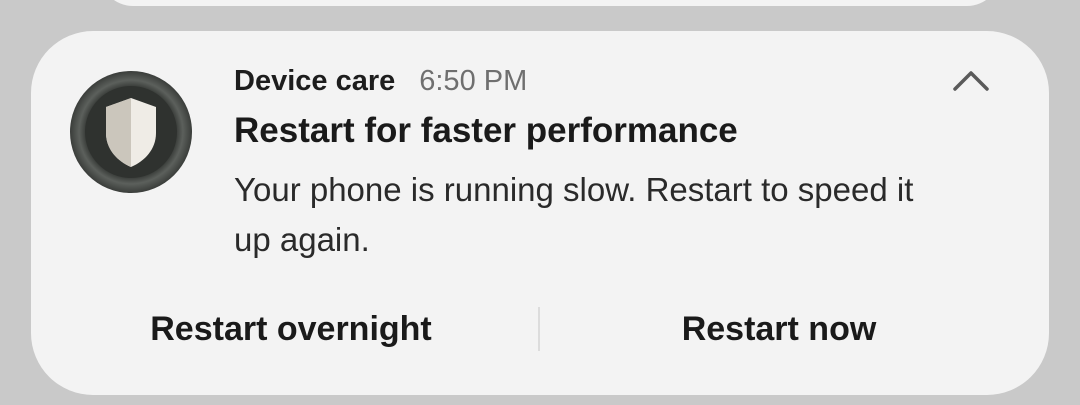 The height and width of the screenshot is (405, 1080). Describe the element at coordinates (779, 329) in the screenshot. I see `restart-now-button: Restart now` at that location.